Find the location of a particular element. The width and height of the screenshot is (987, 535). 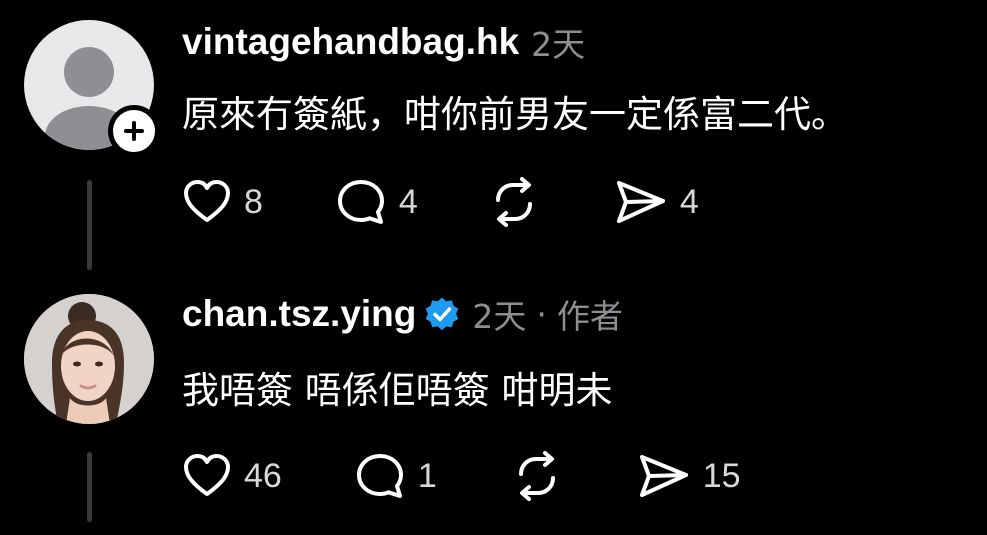

share-button: 15 is located at coordinates (689, 476).